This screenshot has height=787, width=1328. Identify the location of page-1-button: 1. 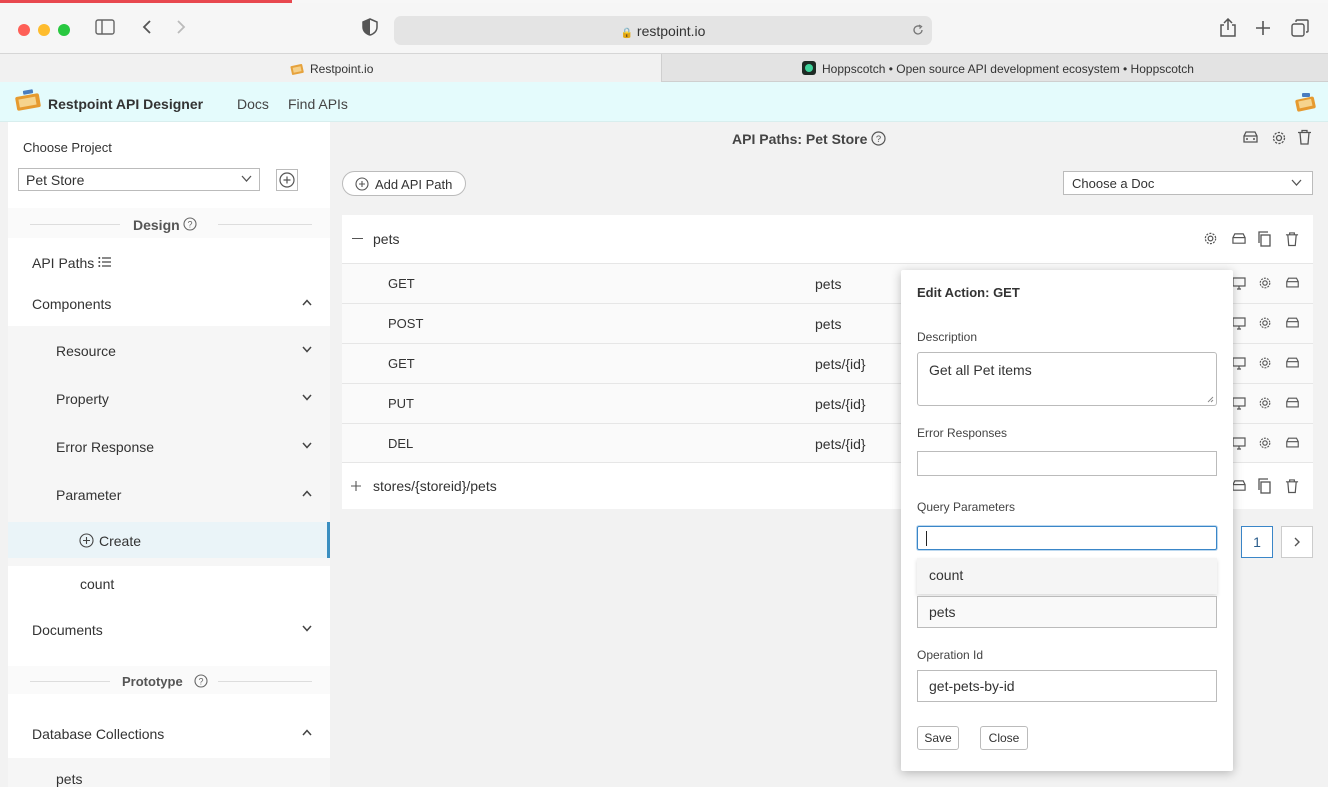
(1257, 542).